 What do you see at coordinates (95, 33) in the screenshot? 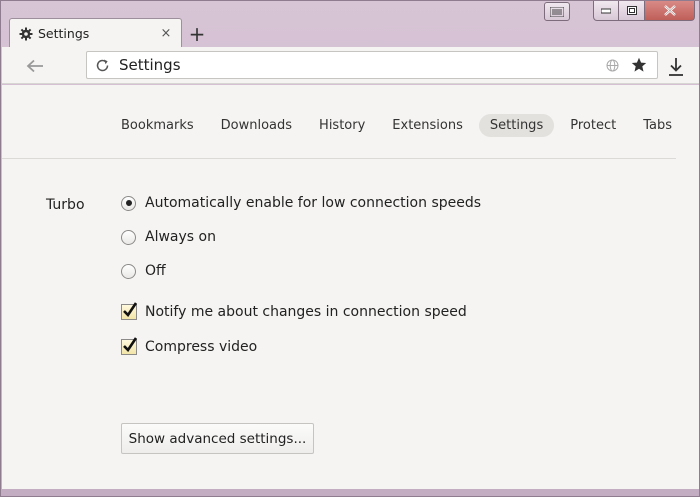
I see `tab-settings: Settings ×` at bounding box center [95, 33].